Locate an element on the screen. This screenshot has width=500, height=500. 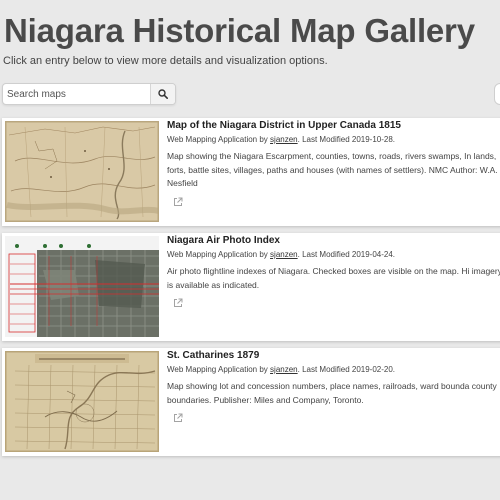
page-title: Niagara Historical Map Gallery is located at coordinates (239, 30).